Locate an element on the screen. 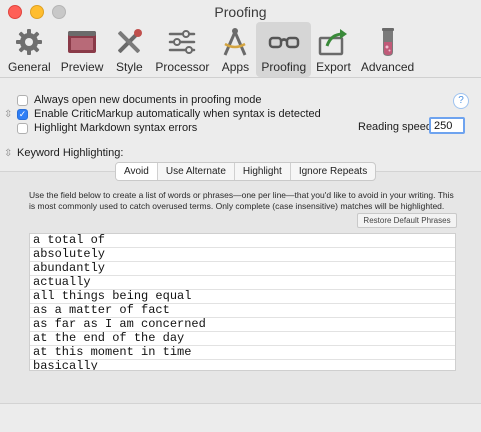  toolbar-proofing: Proofing is located at coordinates (284, 49).